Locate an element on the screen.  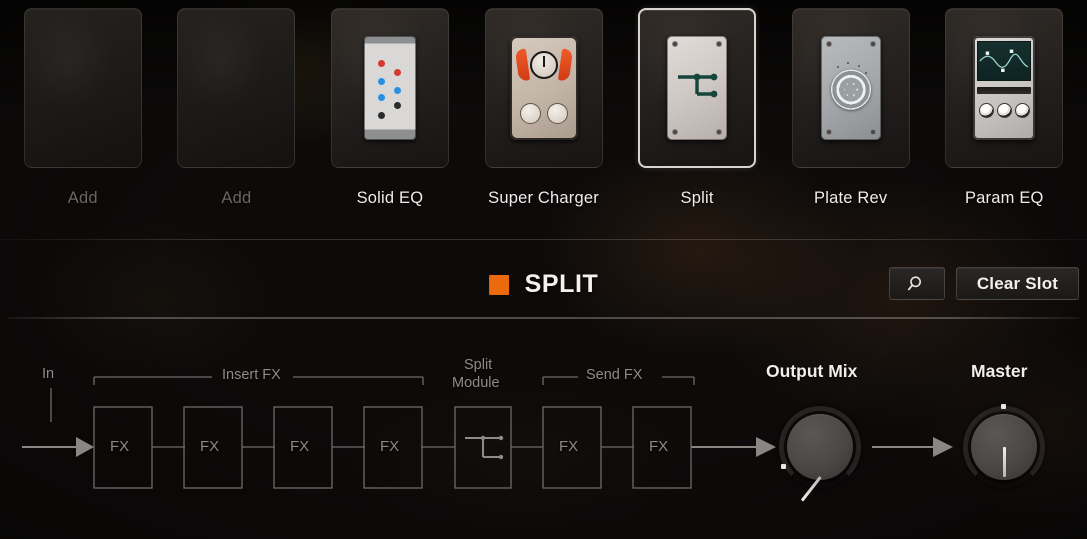
param-eq-device-icon is located at coordinates (1004, 88).